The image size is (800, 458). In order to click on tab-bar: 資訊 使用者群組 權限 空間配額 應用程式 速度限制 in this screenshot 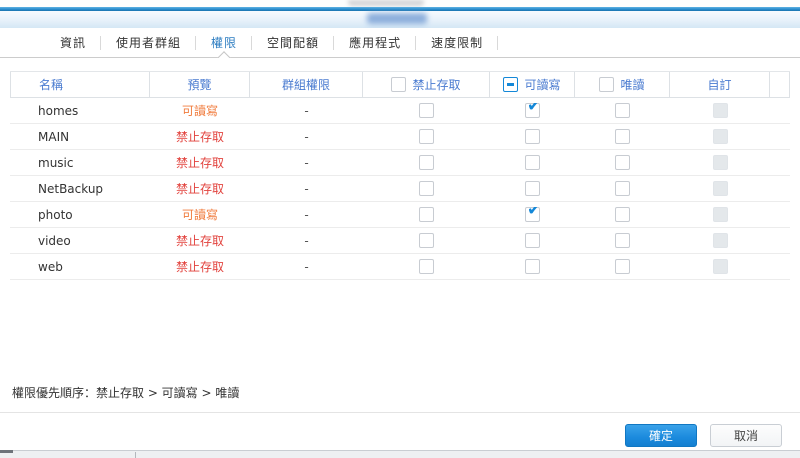, I will do `click(400, 46)`.